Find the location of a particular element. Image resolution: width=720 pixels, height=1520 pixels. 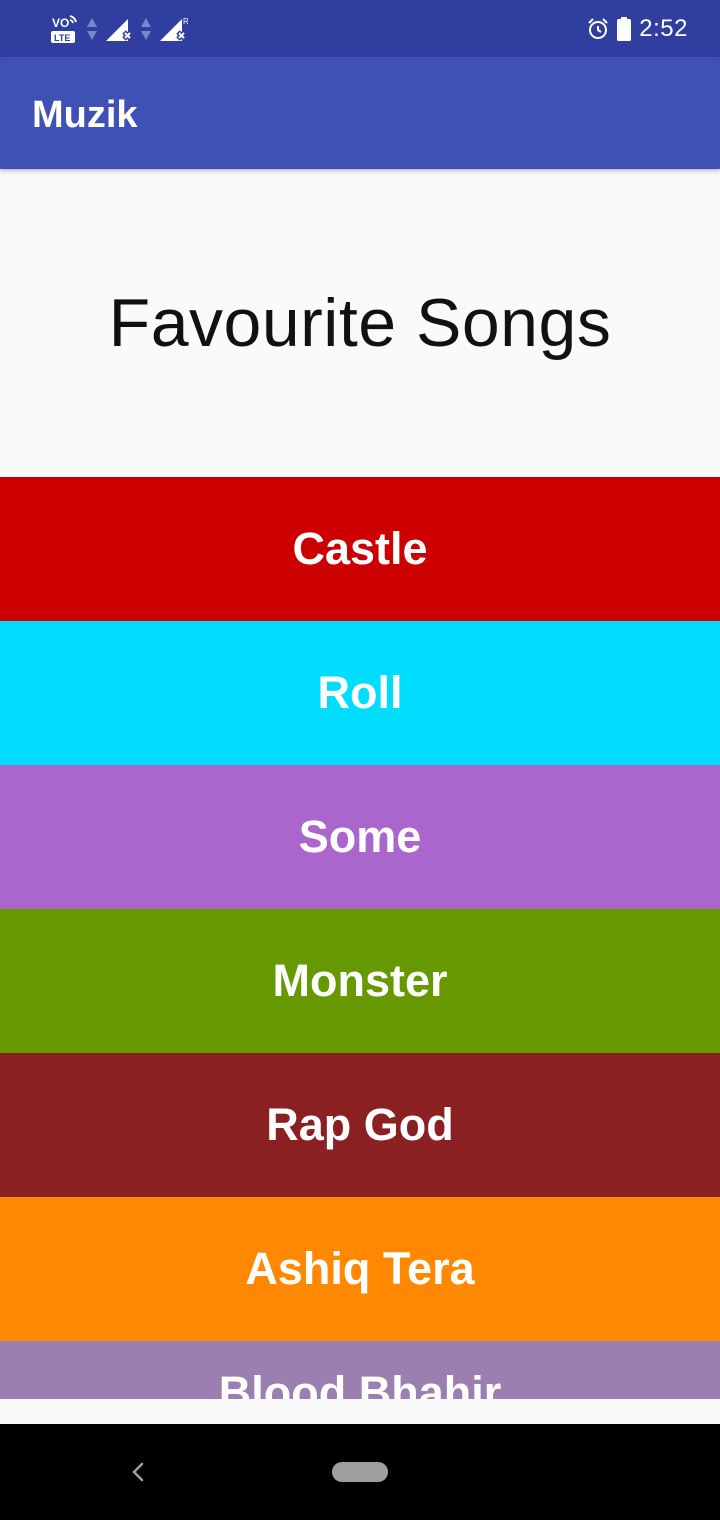

battery-icon is located at coordinates (624, 29).